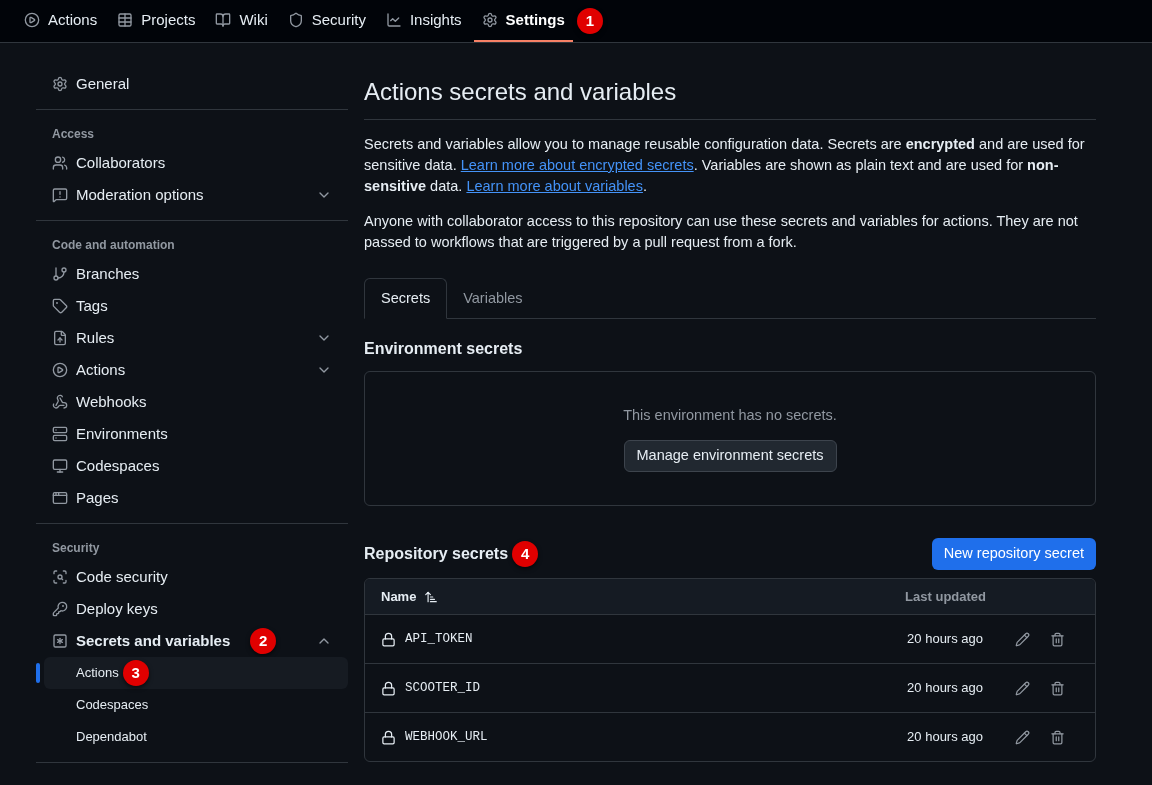 This screenshot has height=785, width=1152. I want to click on manage-secrets-button: Manage environment secrets, so click(730, 455).